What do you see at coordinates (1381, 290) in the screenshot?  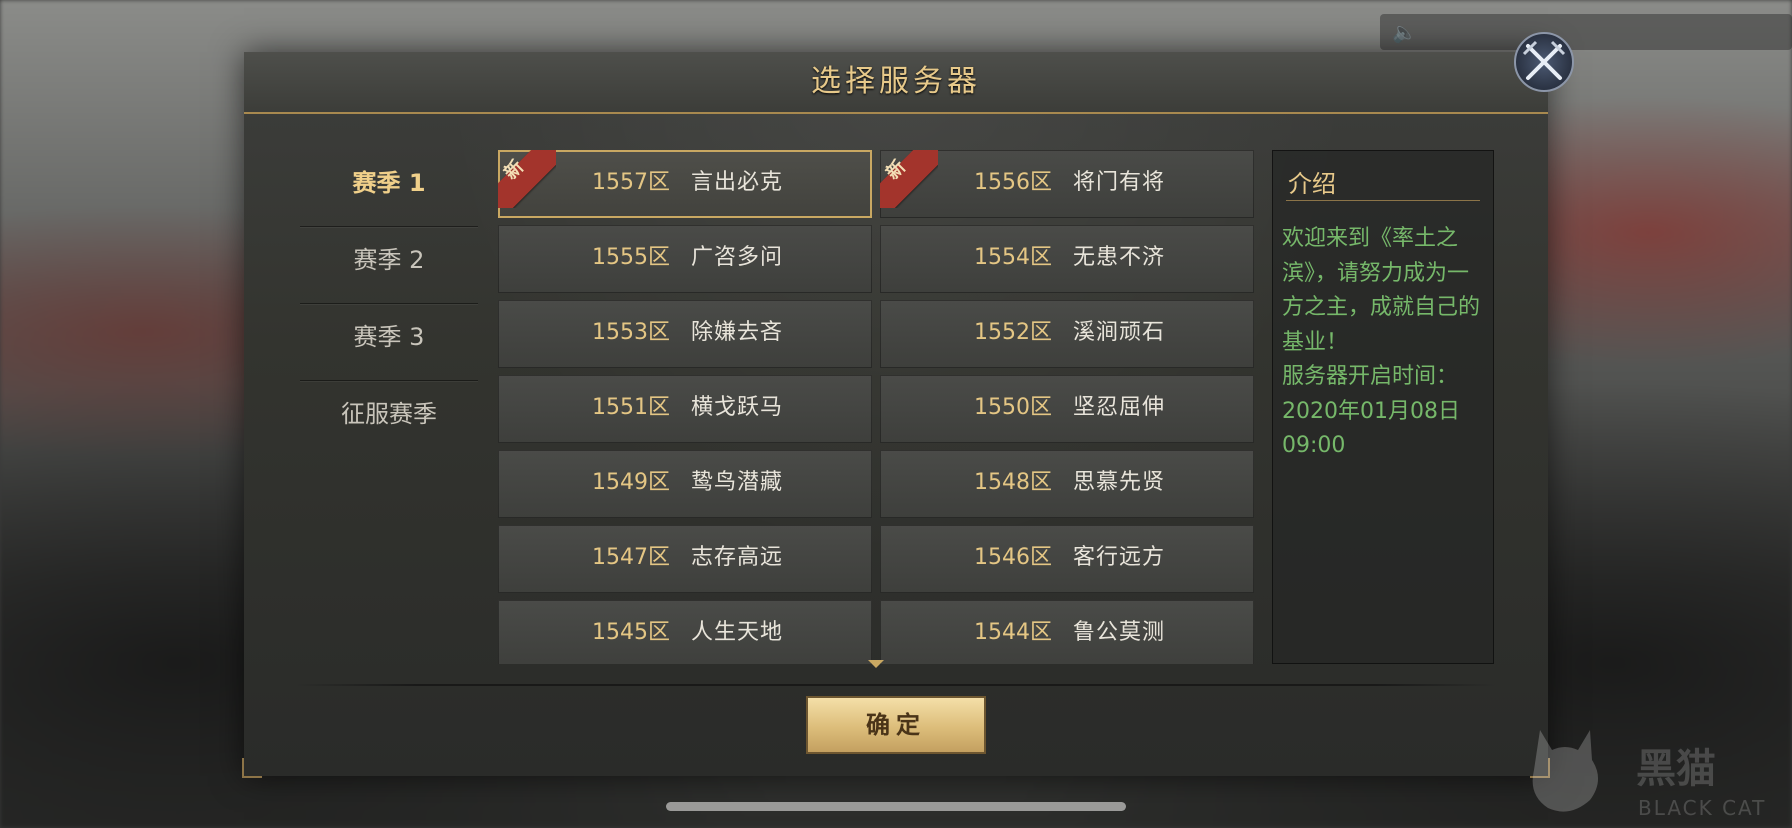 I see `intro-welcome: 欢迎来到《率土之滨》，请努力成为一方之主，成就自己的基业！` at bounding box center [1381, 290].